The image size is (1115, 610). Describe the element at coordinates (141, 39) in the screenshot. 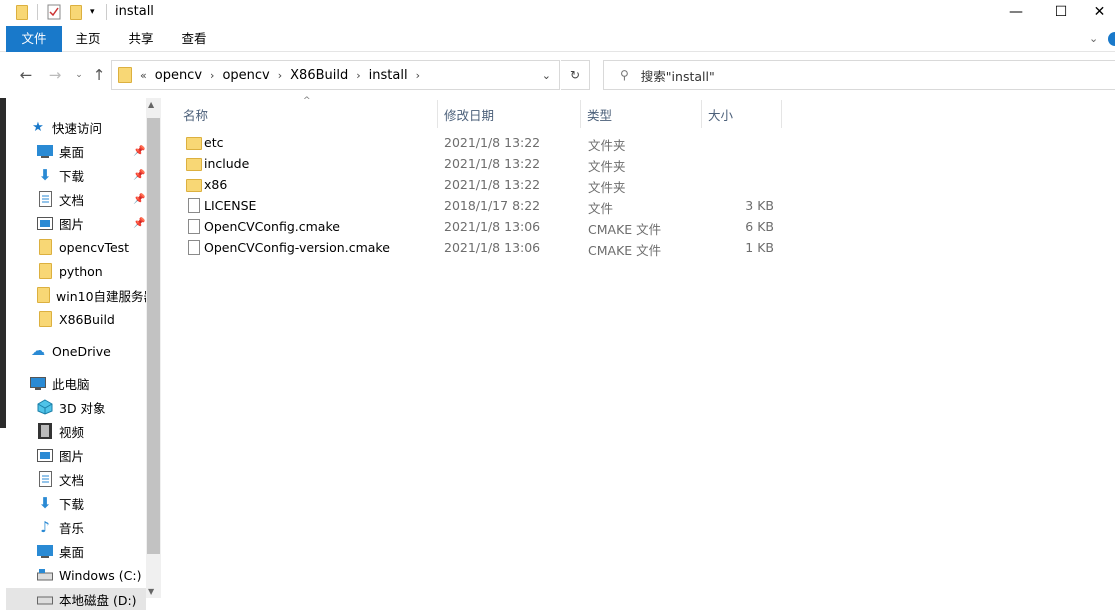

I see `tab-share: 共享` at that location.